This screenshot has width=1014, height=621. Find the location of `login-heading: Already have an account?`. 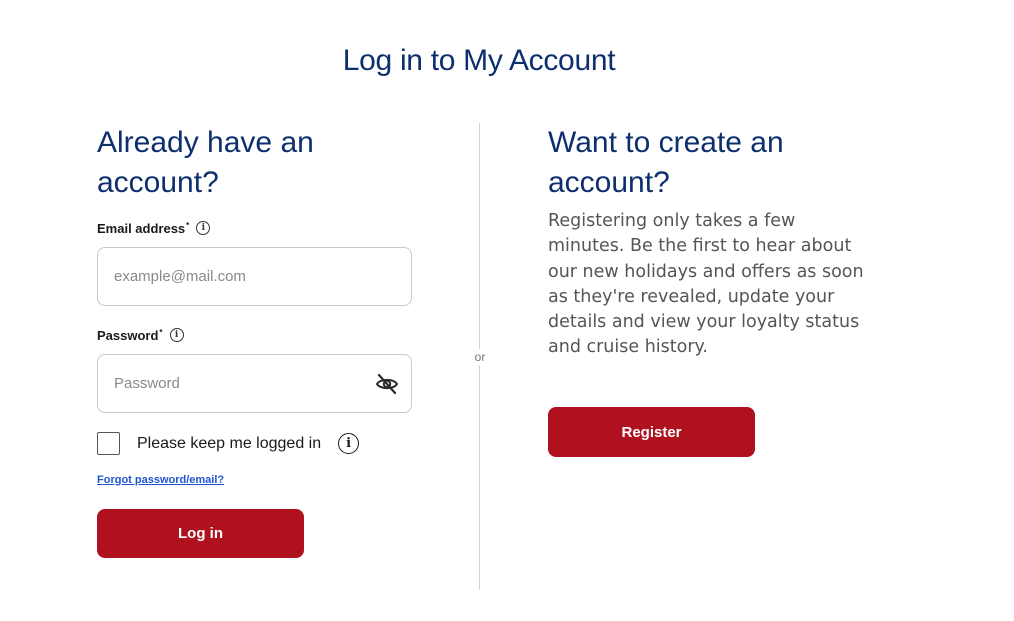

login-heading: Already have an account? is located at coordinates (257, 163).